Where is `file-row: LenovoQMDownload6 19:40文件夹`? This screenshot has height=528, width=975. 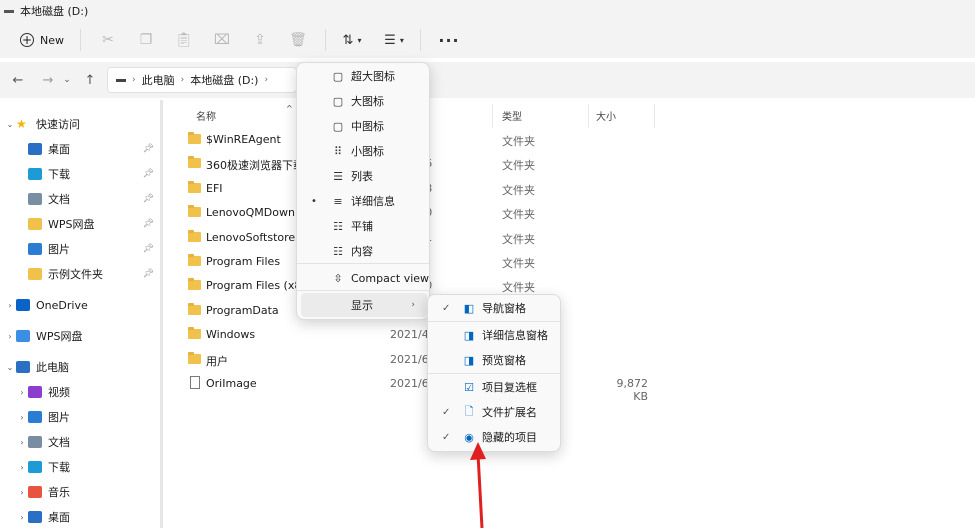
file-row: LenovoQMDownload6 19:40文件夹 is located at coordinates (536, 213).